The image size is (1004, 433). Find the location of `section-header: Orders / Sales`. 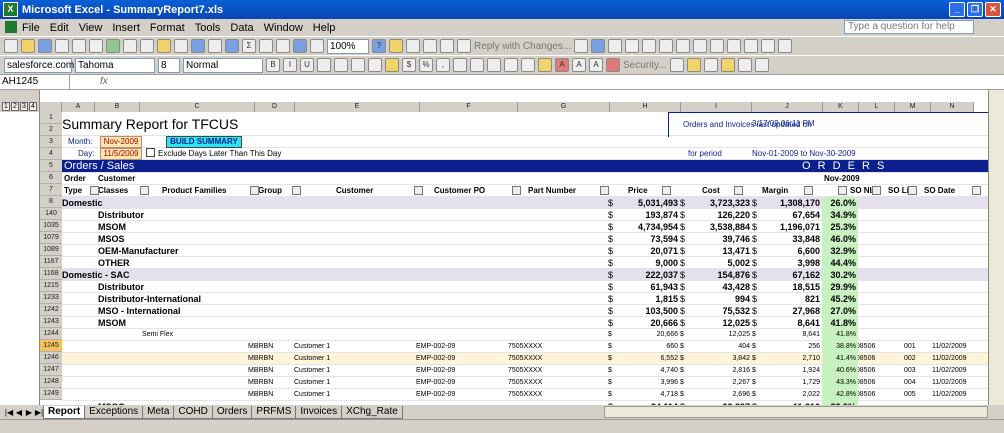

section-header: Orders / Sales is located at coordinates (99, 166).